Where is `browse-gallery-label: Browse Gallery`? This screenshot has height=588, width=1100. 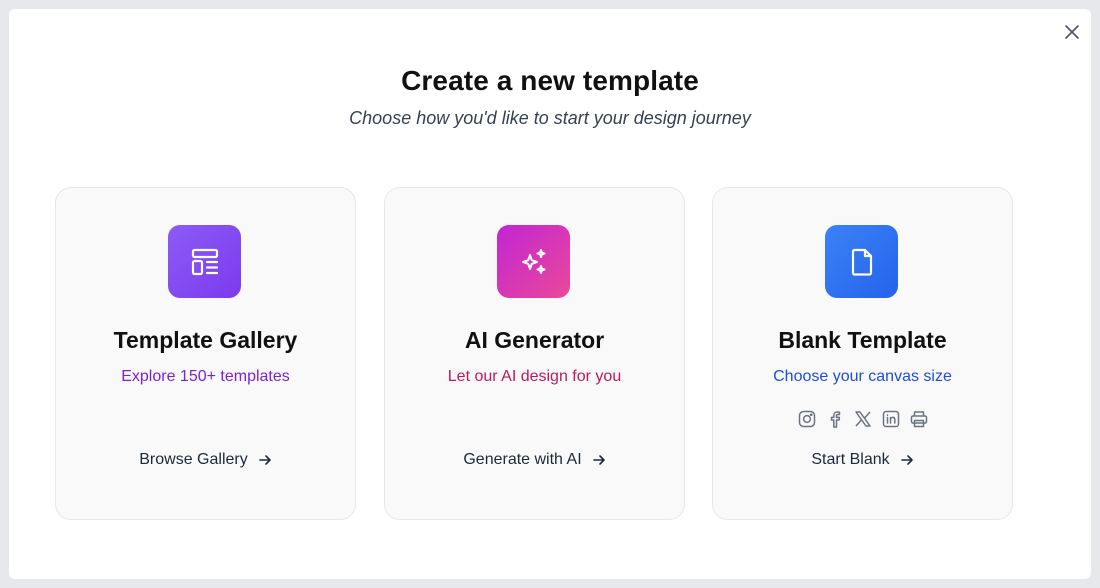
browse-gallery-label: Browse Gallery is located at coordinates (193, 459).